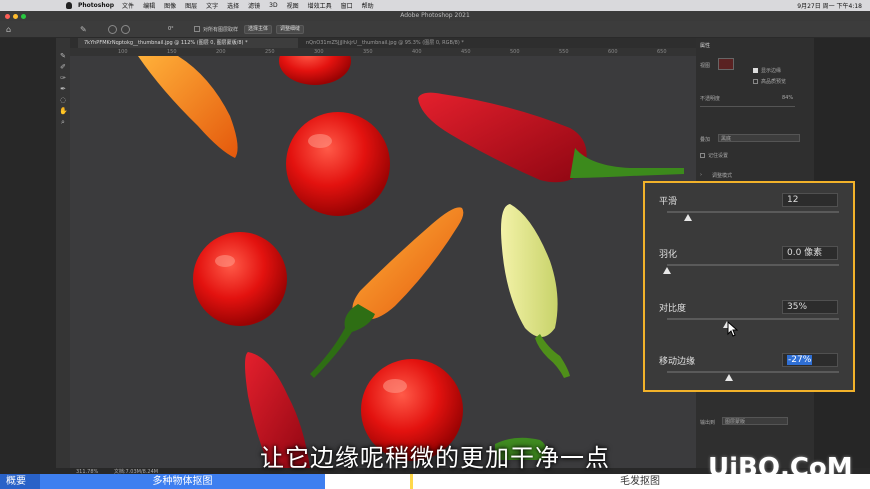 Image resolution: width=870 pixels, height=489 pixels. I want to click on menu-3d: 3D, so click(273, 5).